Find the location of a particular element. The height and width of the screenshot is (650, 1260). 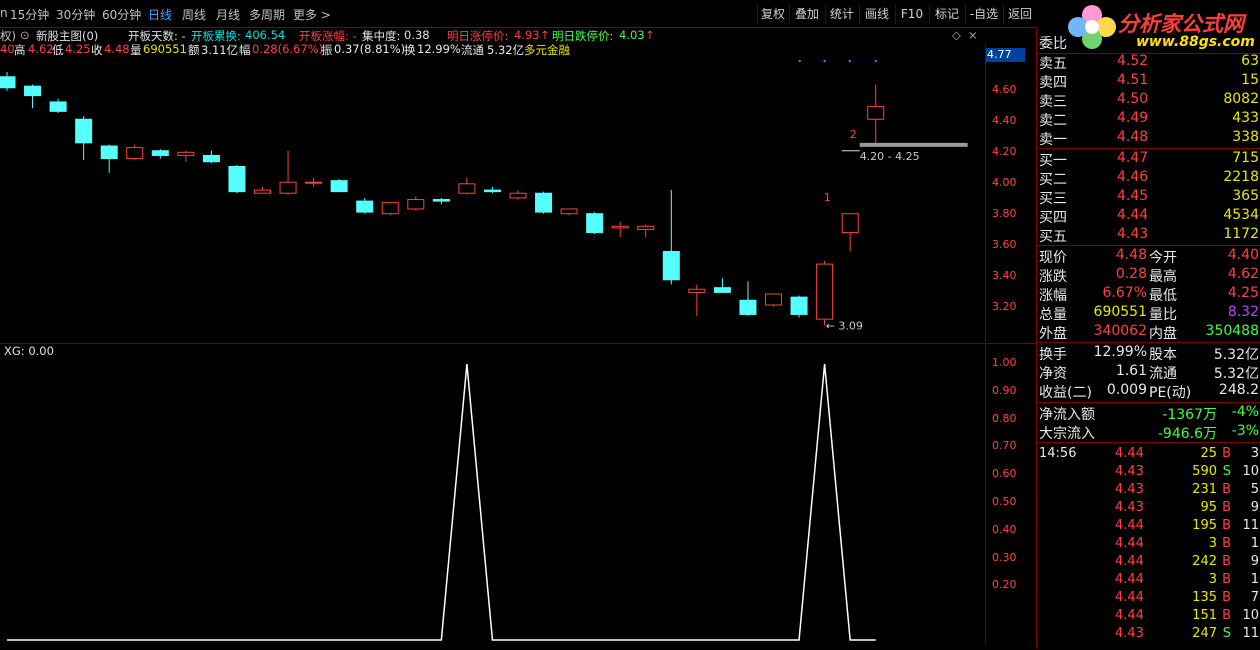

fund-row: 换手 12.99% 股本 5.32亿 is located at coordinates (1148, 353).